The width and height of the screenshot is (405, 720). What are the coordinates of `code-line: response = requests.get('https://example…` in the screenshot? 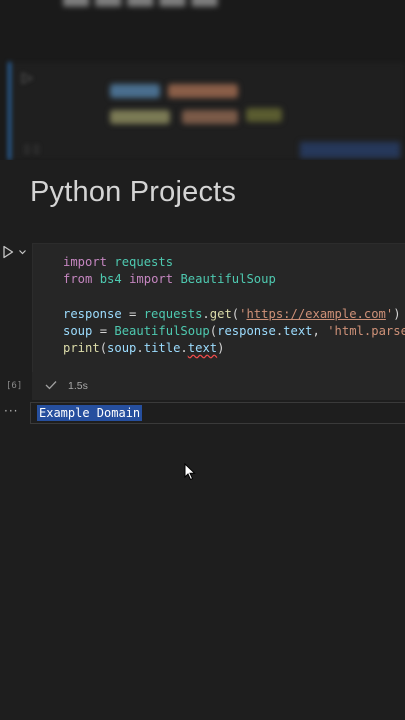 It's located at (232, 313).